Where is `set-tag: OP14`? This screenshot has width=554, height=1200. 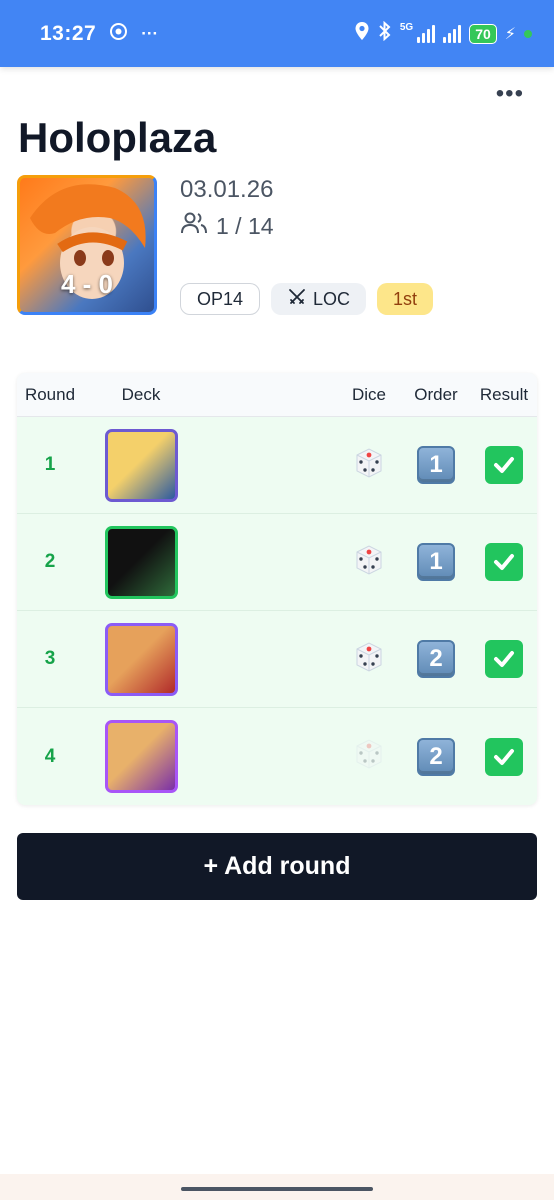
set-tag: OP14 is located at coordinates (220, 299).